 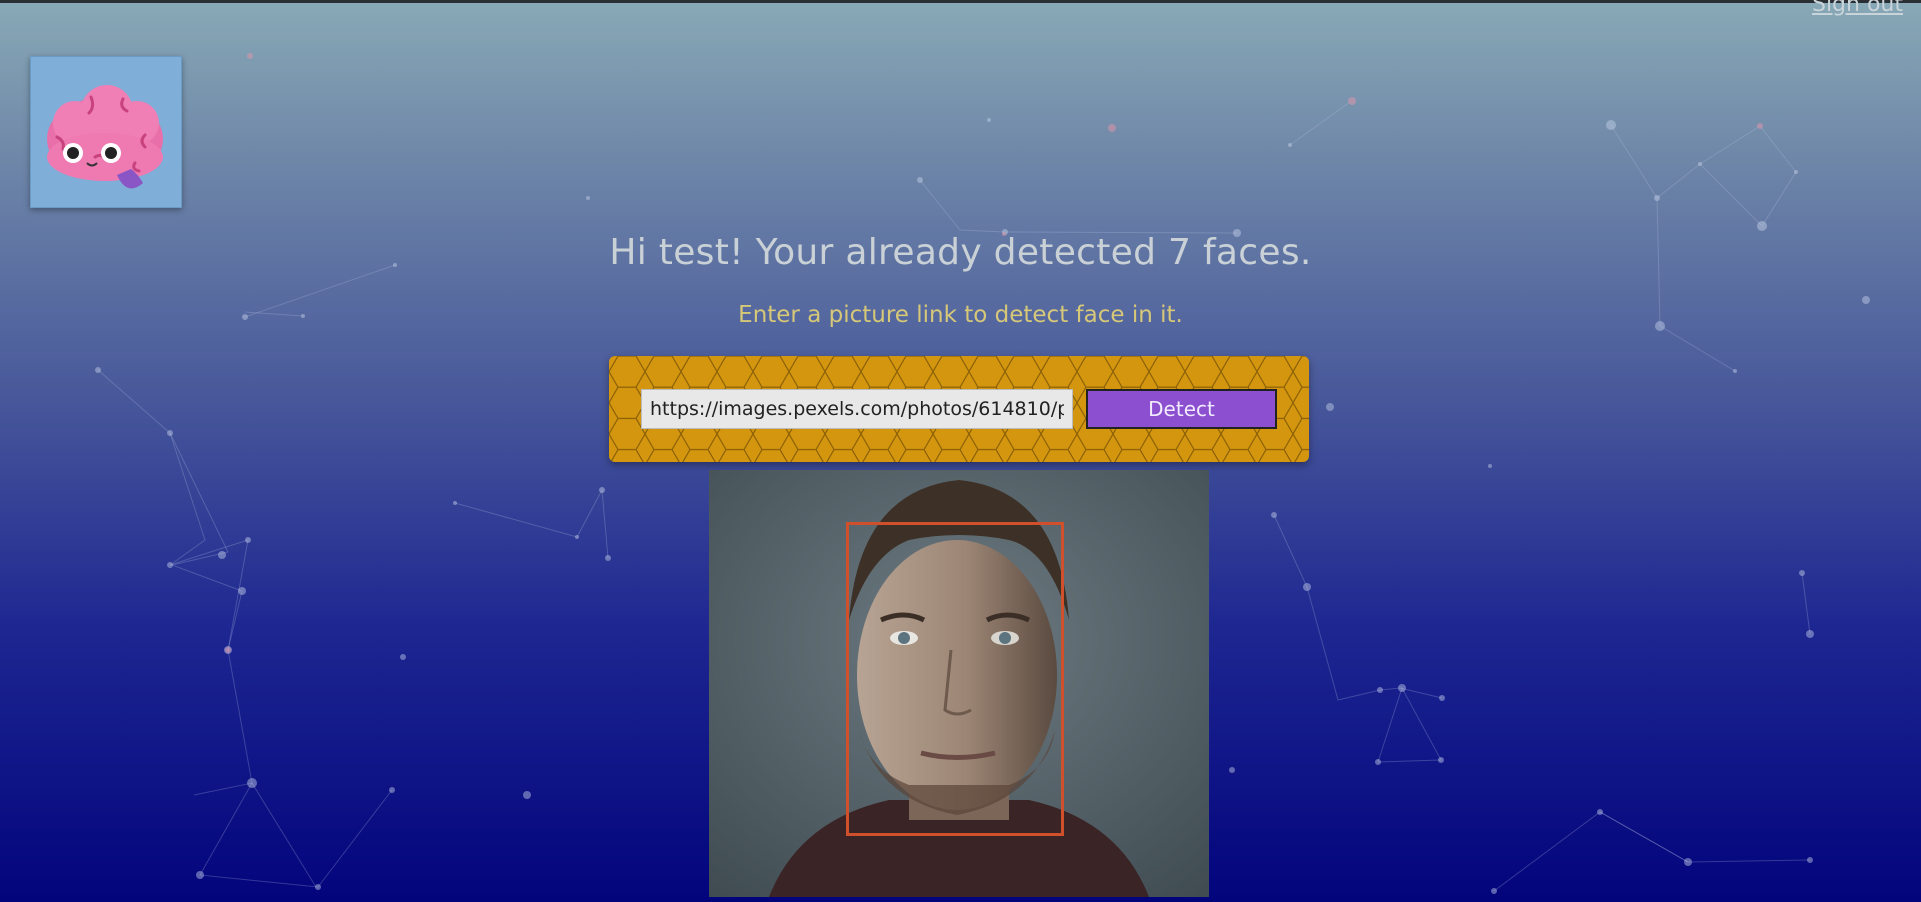 I want to click on greeting-heading: Hi test! Your already detected 7 faces., so click(x=960, y=252).